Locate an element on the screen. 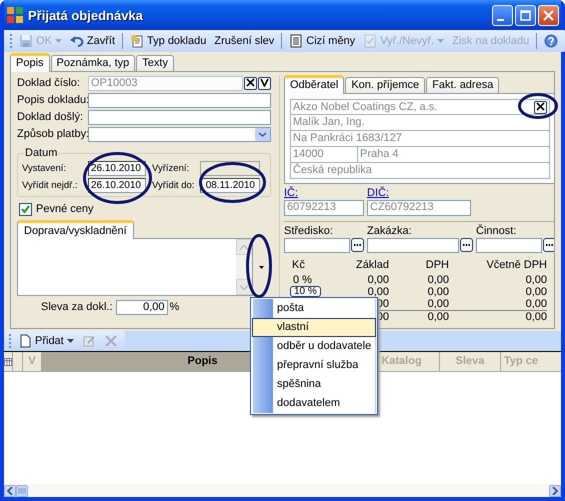 The width and height of the screenshot is (565, 501). scroll-left-button is located at coordinates (10, 490).